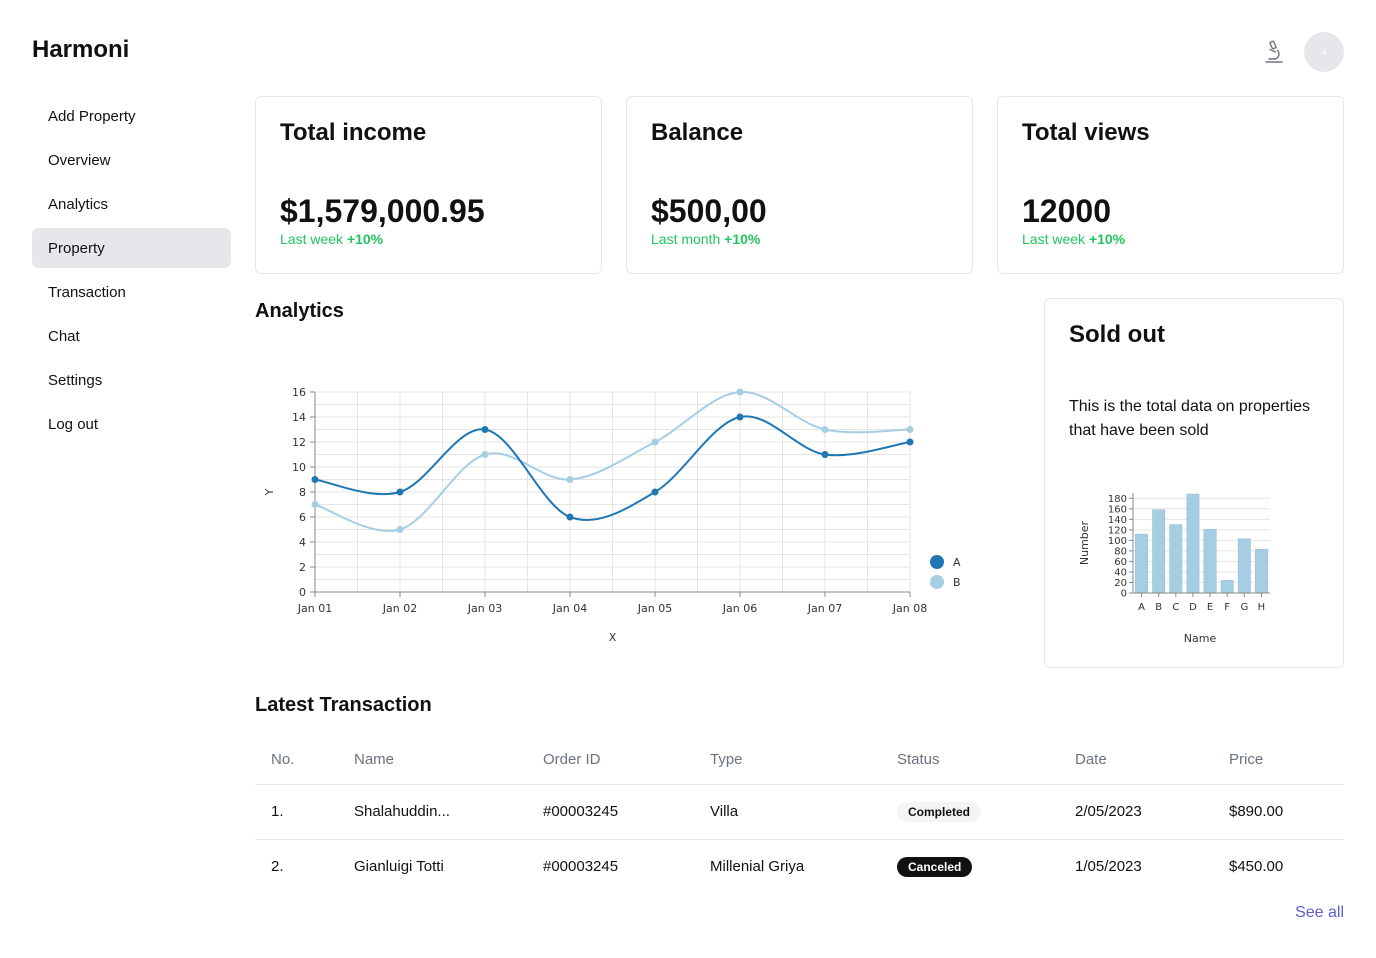  What do you see at coordinates (131, 292) in the screenshot?
I see `sidebar-item-transaction: Transaction` at bounding box center [131, 292].